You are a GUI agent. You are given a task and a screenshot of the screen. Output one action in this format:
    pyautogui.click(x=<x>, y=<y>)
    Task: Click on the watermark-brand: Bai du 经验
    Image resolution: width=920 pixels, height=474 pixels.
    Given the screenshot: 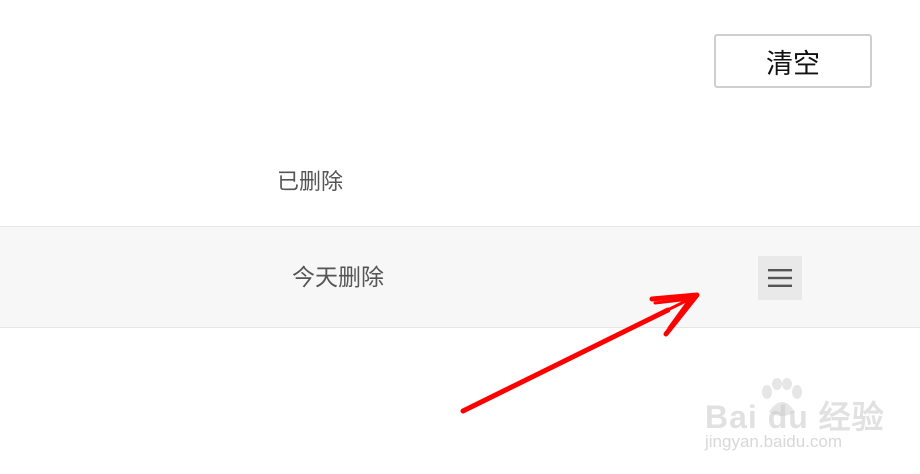 What is the action you would take?
    pyautogui.click(x=795, y=417)
    